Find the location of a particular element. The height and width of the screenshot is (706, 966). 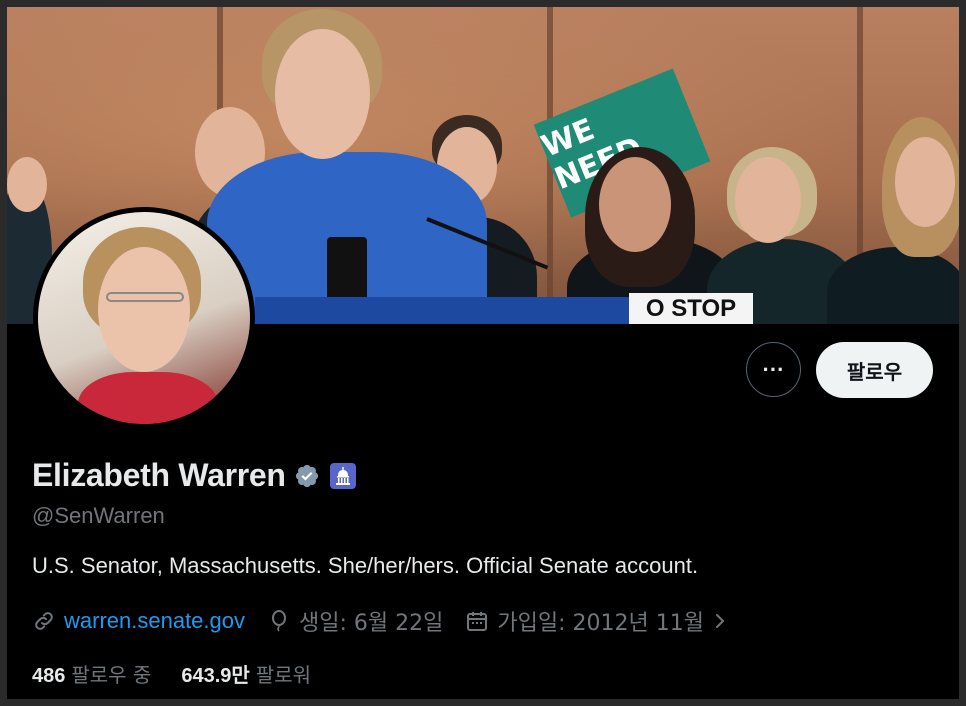

profile-counts: 486 팔로우 중 643.9만 팔로워 is located at coordinates (186, 673).